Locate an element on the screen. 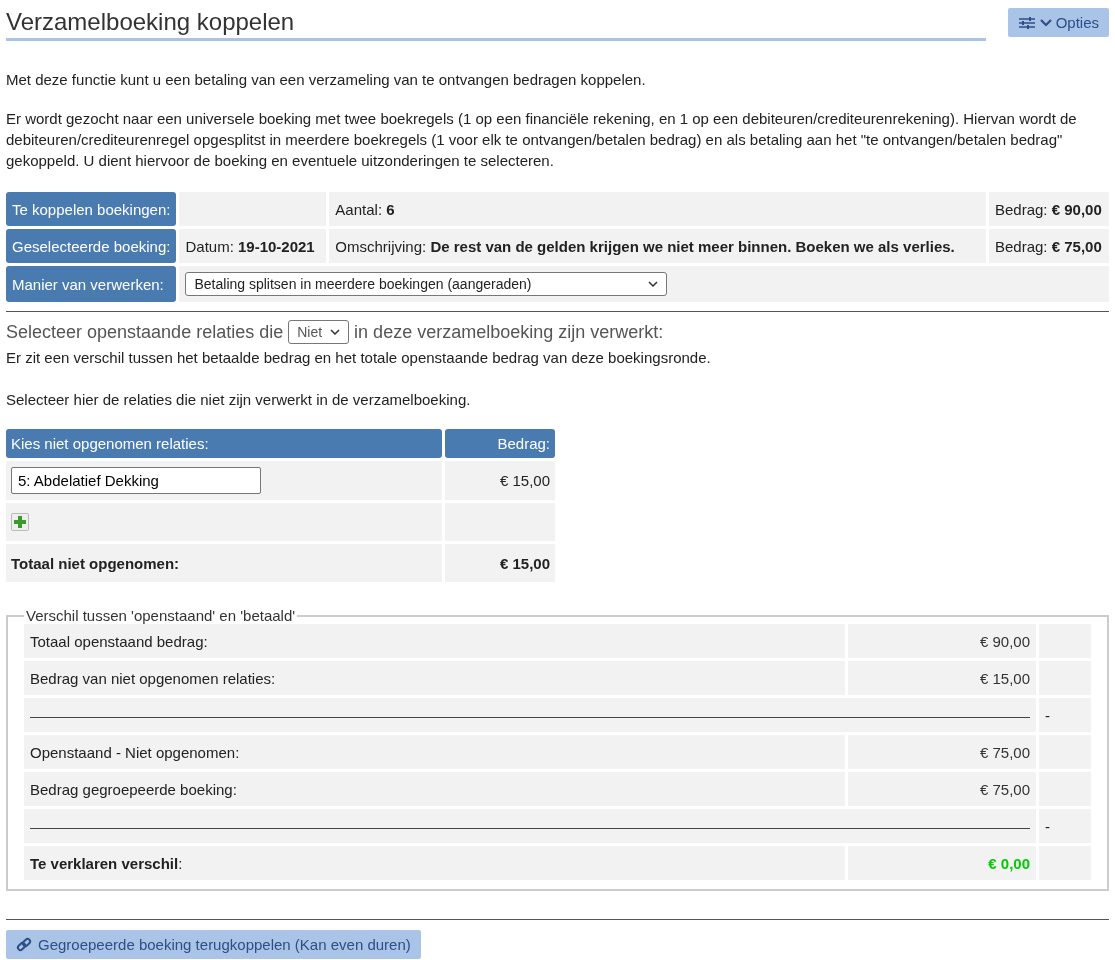  summary-amount: € 0,00 is located at coordinates (942, 863).